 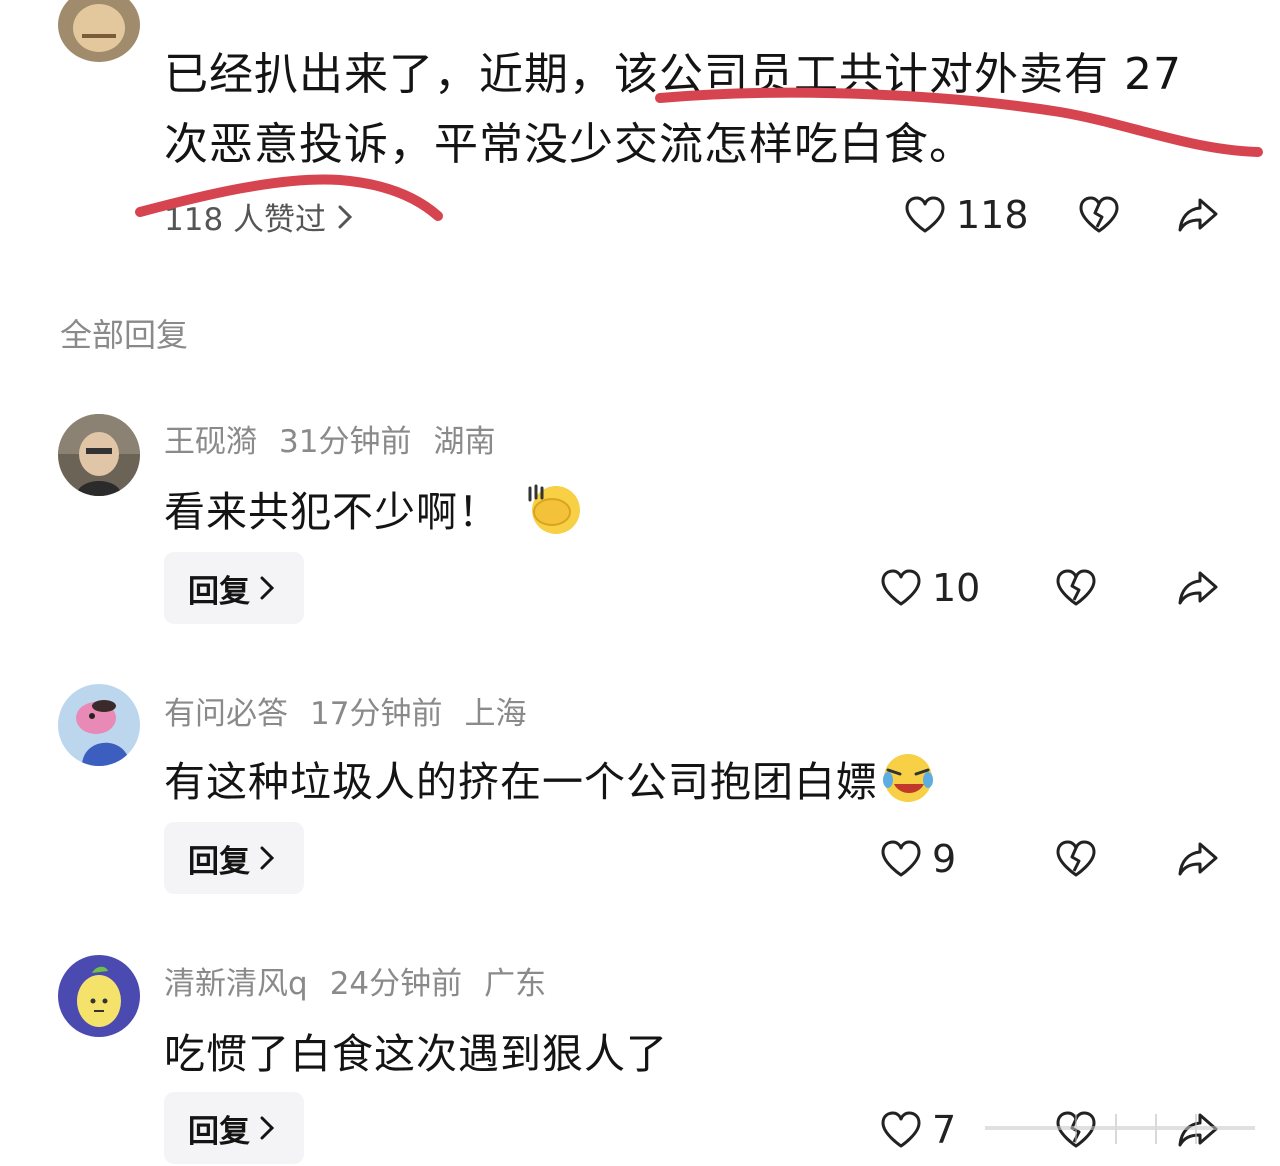 What do you see at coordinates (521, 782) in the screenshot?
I see `reply-text: 有这种垃圾人的挤在一个公司抱团白嫖` at bounding box center [521, 782].